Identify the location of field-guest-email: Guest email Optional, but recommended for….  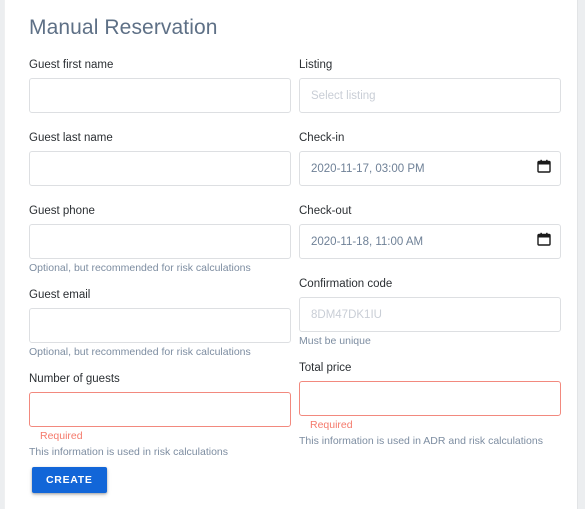
(160, 323).